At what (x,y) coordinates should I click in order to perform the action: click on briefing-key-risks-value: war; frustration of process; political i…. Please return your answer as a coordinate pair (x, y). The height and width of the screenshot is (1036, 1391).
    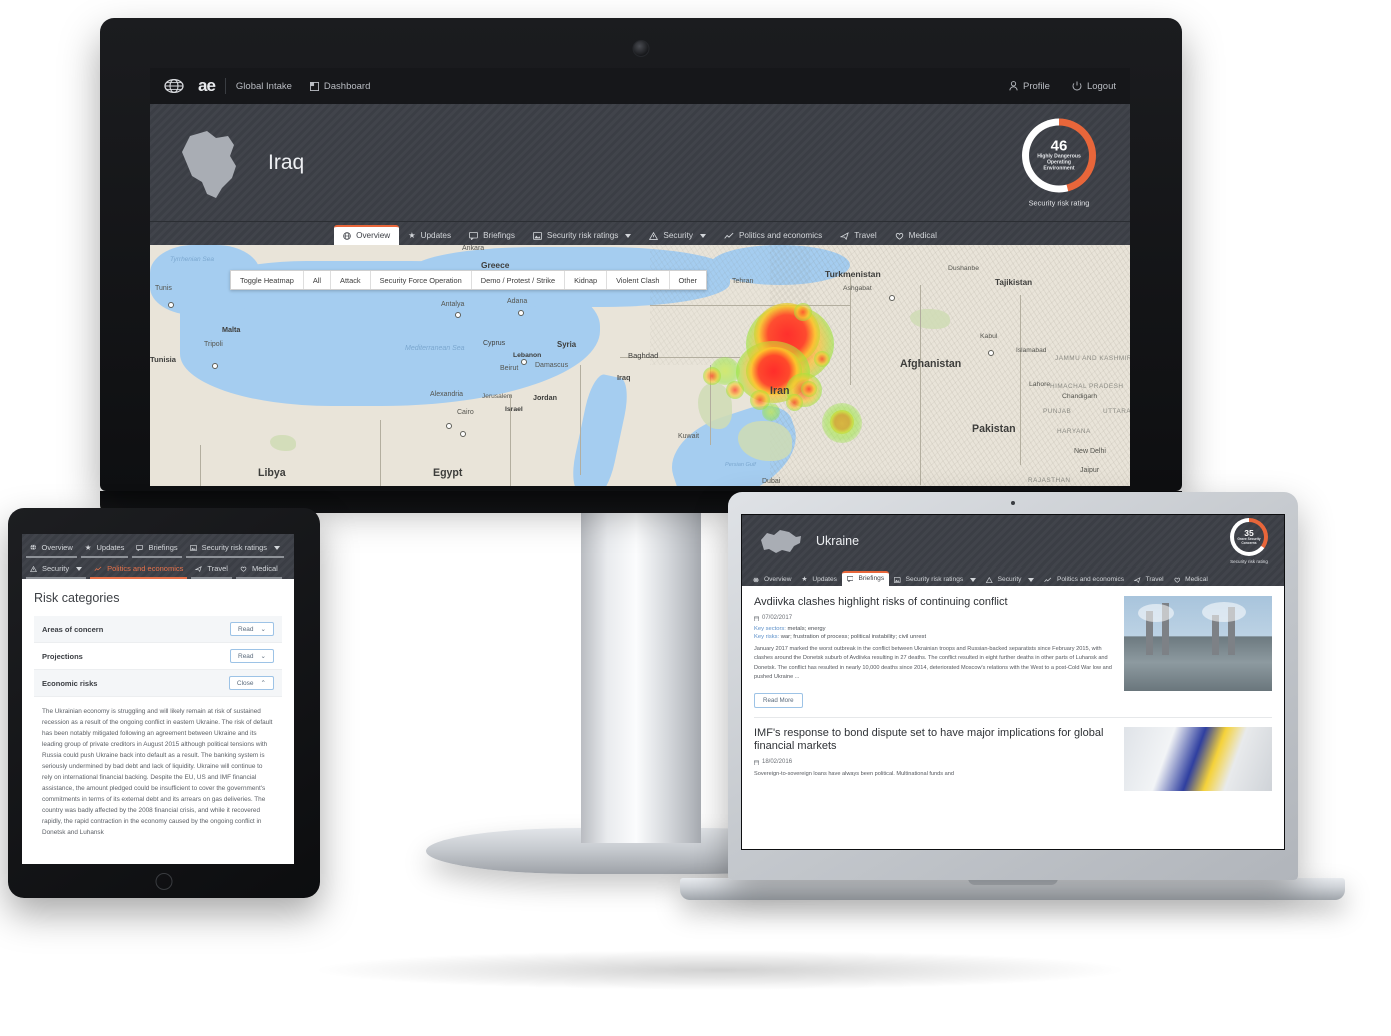
    Looking at the image, I should click on (853, 637).